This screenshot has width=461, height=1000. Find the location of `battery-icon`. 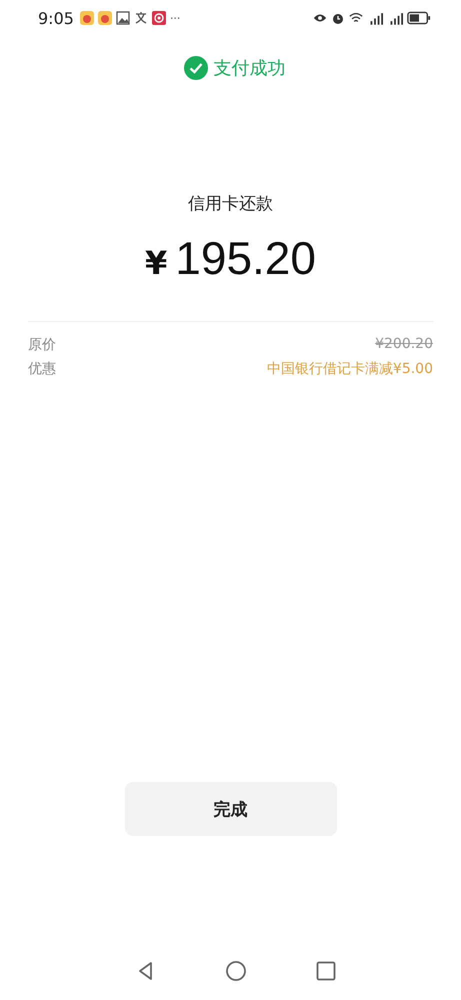

battery-icon is located at coordinates (419, 18).